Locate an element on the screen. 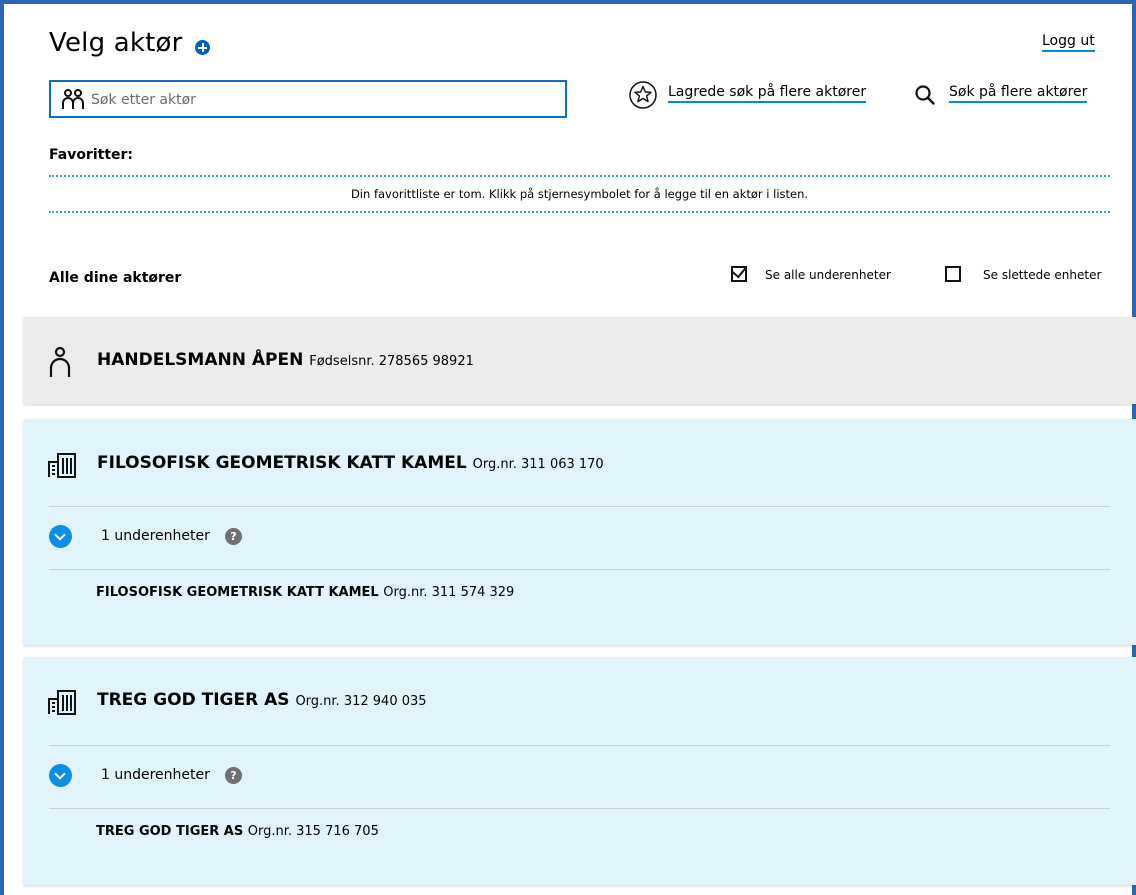 The width and height of the screenshot is (1136, 895). favorites-heading: Favoritter: is located at coordinates (91, 155).